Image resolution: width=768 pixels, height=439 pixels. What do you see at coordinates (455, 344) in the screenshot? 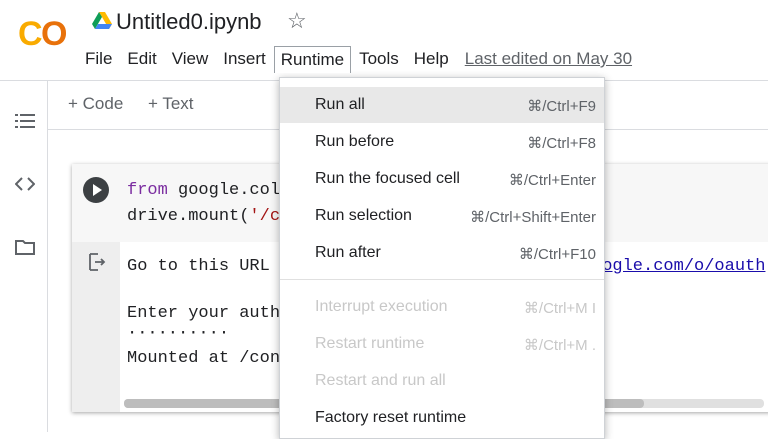
I see `menu-restart-runtime: Restart runtime ⌘/Ctrl+M .` at bounding box center [455, 344].